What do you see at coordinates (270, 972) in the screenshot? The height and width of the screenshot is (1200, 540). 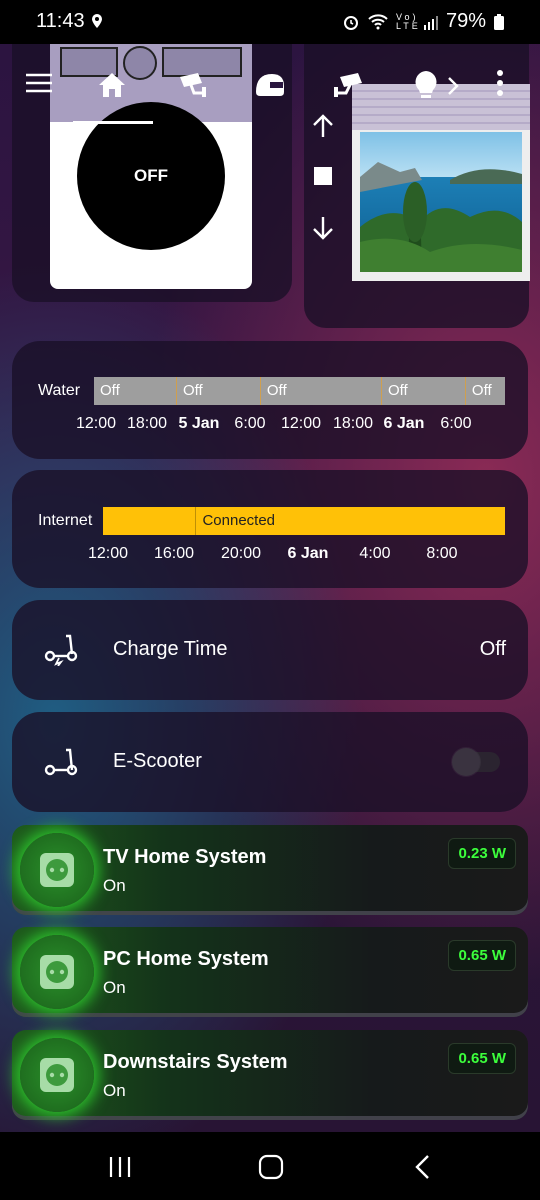 I see `plug-card: PC Home System On 0.65 W` at bounding box center [270, 972].